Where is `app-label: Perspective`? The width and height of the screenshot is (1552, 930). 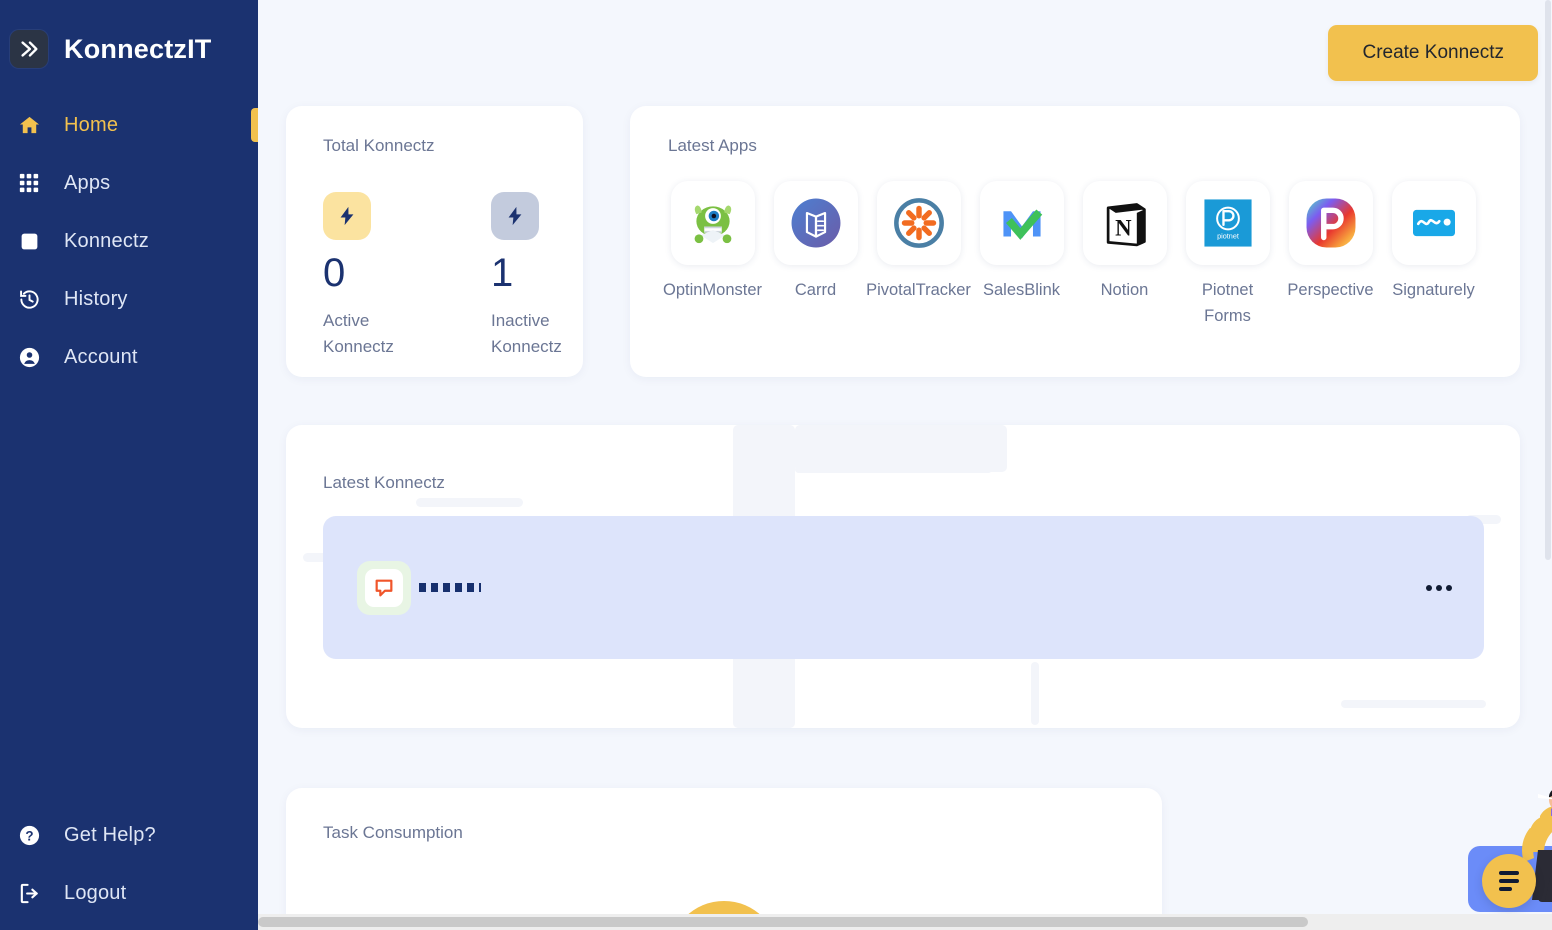 app-label: Perspective is located at coordinates (1330, 290).